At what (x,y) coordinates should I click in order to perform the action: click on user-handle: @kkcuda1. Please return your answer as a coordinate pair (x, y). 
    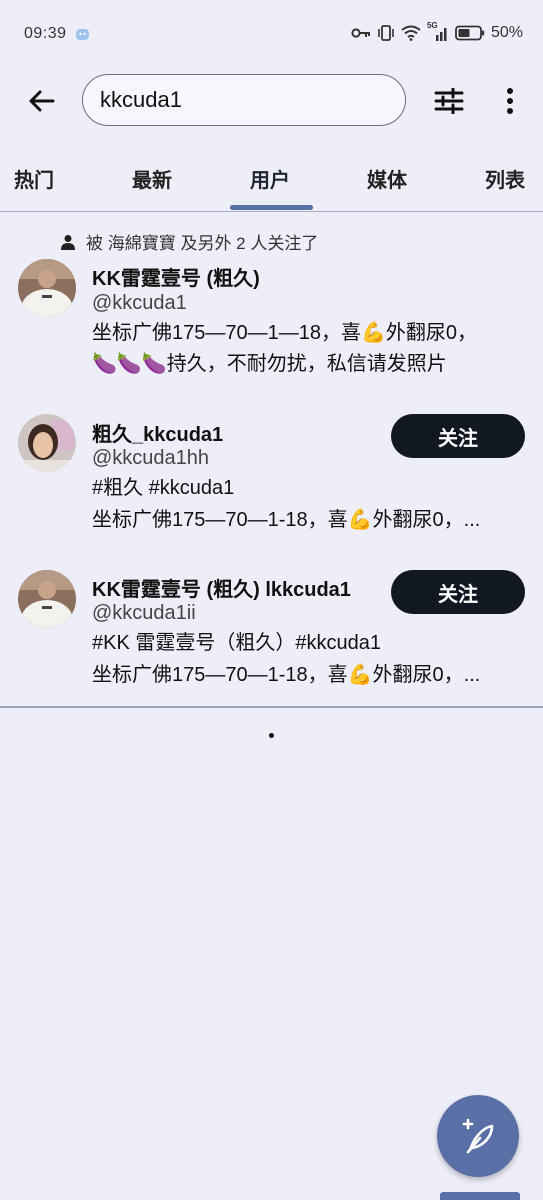
    Looking at the image, I should click on (139, 303).